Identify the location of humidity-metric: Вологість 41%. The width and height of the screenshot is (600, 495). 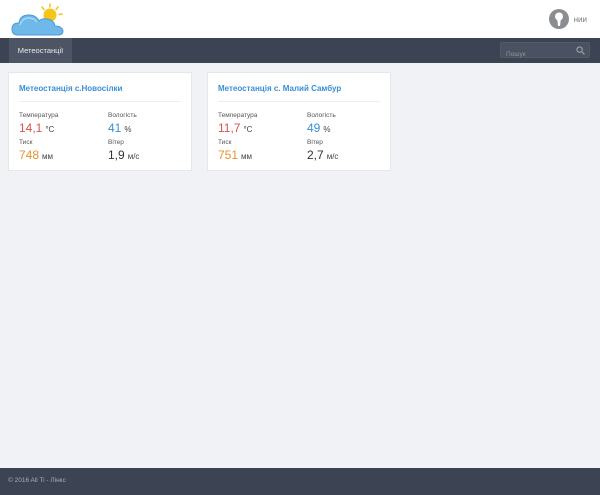
(122, 124).